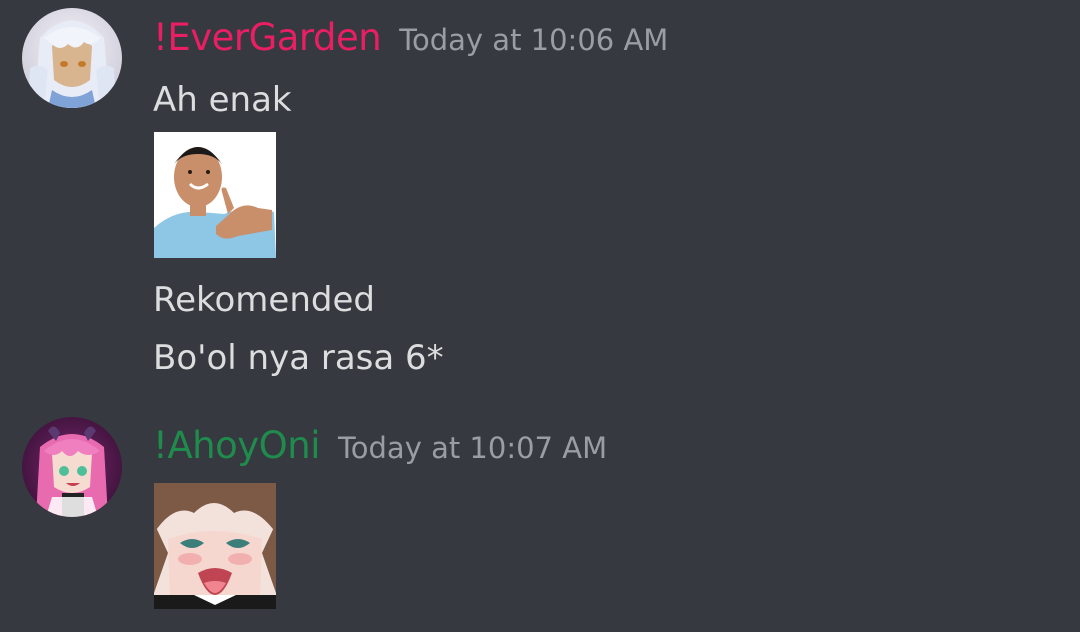 This screenshot has width=1080, height=632. Describe the element at coordinates (533, 40) in the screenshot. I see `timestamp: Today at 10:06 AM` at that location.